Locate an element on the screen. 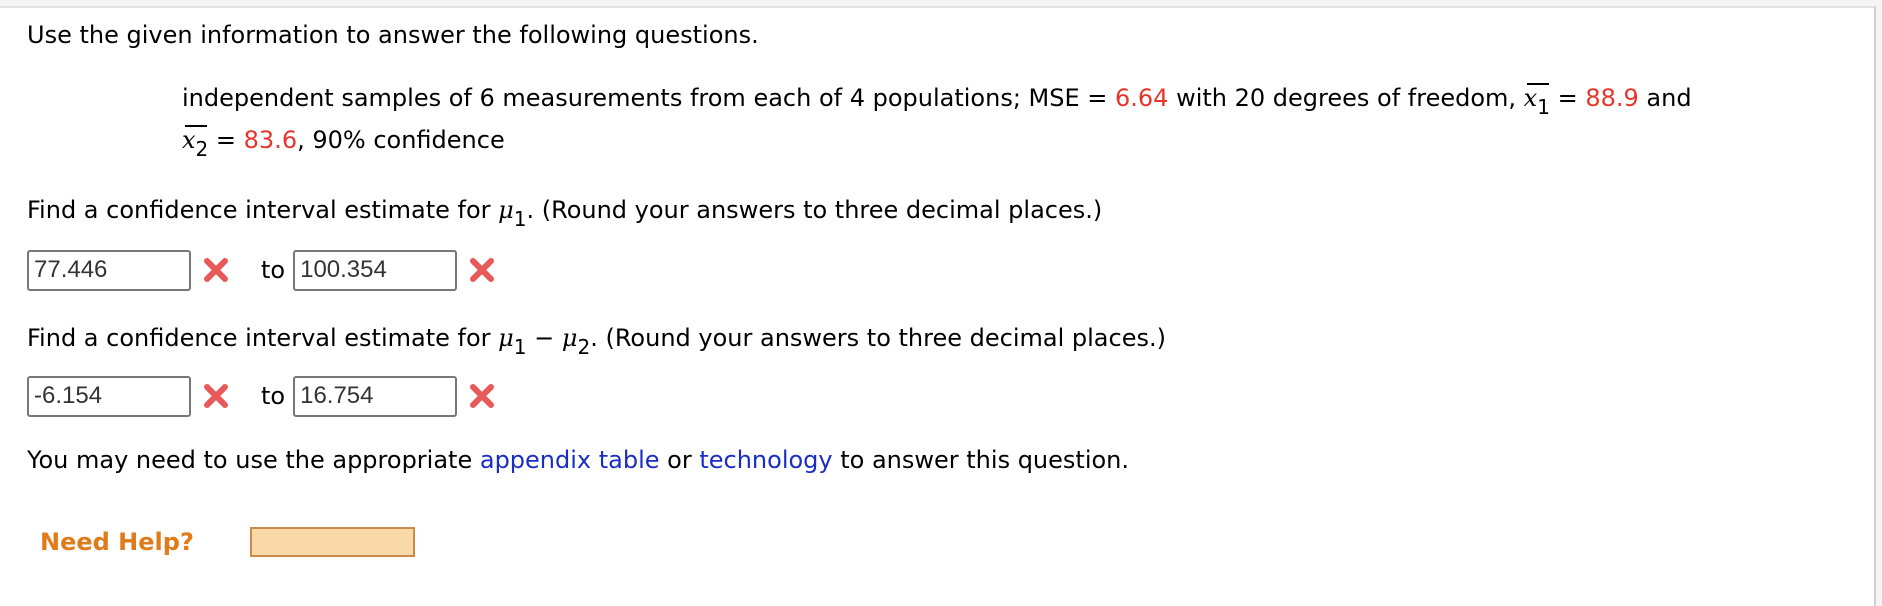 Image resolution: width=1882 pixels, height=606 pixels. xbar2-var: x is located at coordinates (189, 140).